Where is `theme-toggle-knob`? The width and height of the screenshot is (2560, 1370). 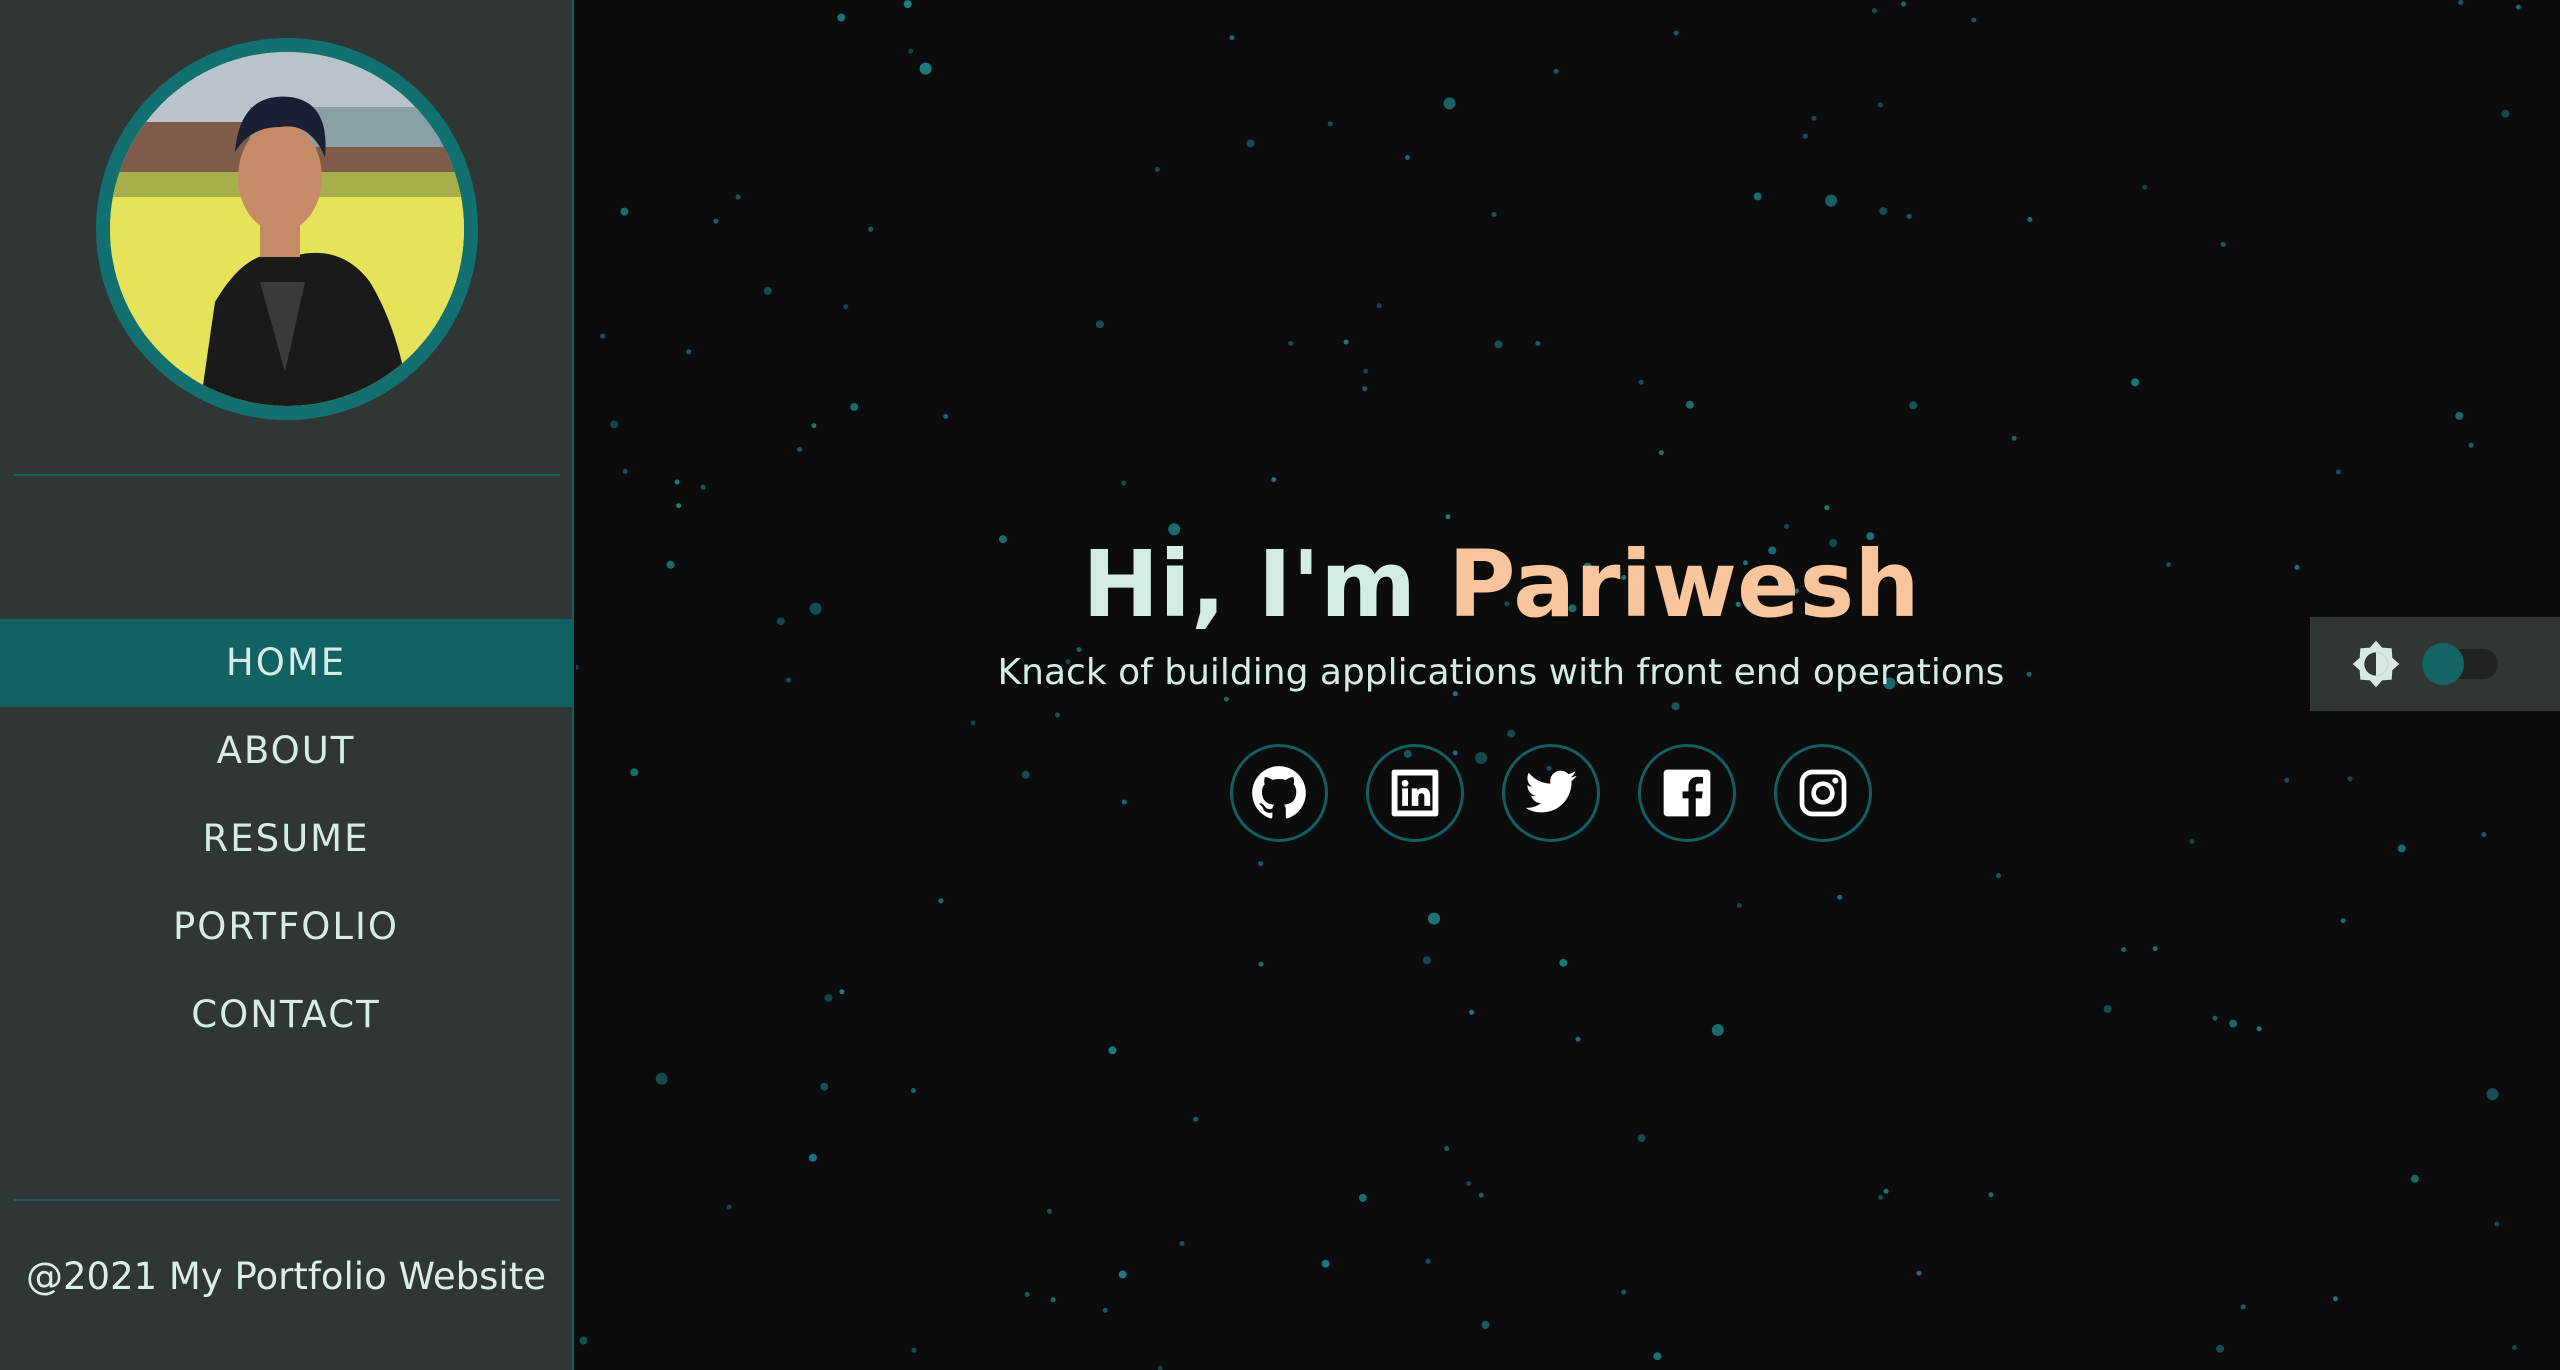
theme-toggle-knob is located at coordinates (2443, 664).